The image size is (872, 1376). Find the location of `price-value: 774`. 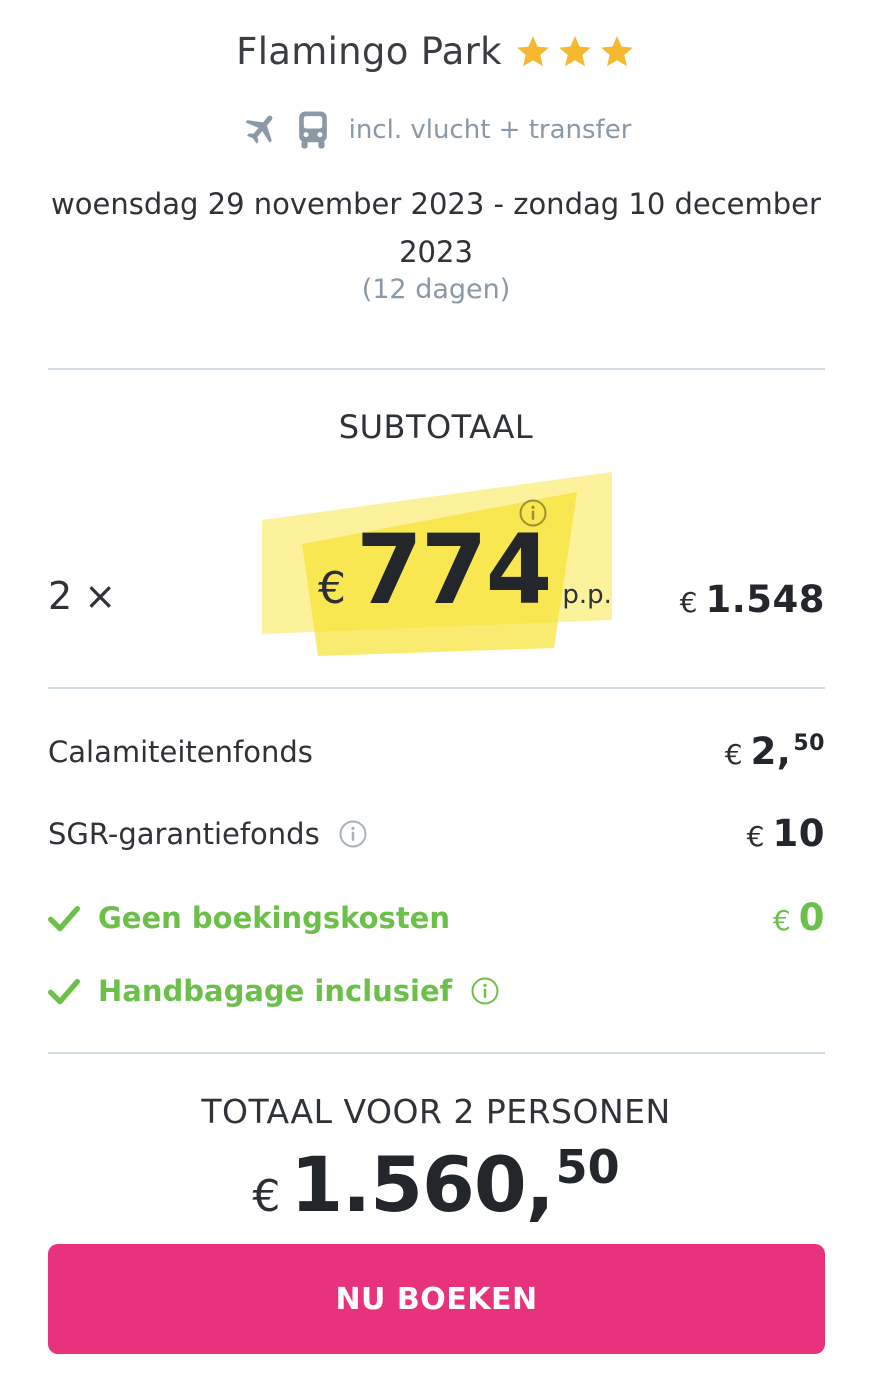

price-value: 774 is located at coordinates (454, 570).